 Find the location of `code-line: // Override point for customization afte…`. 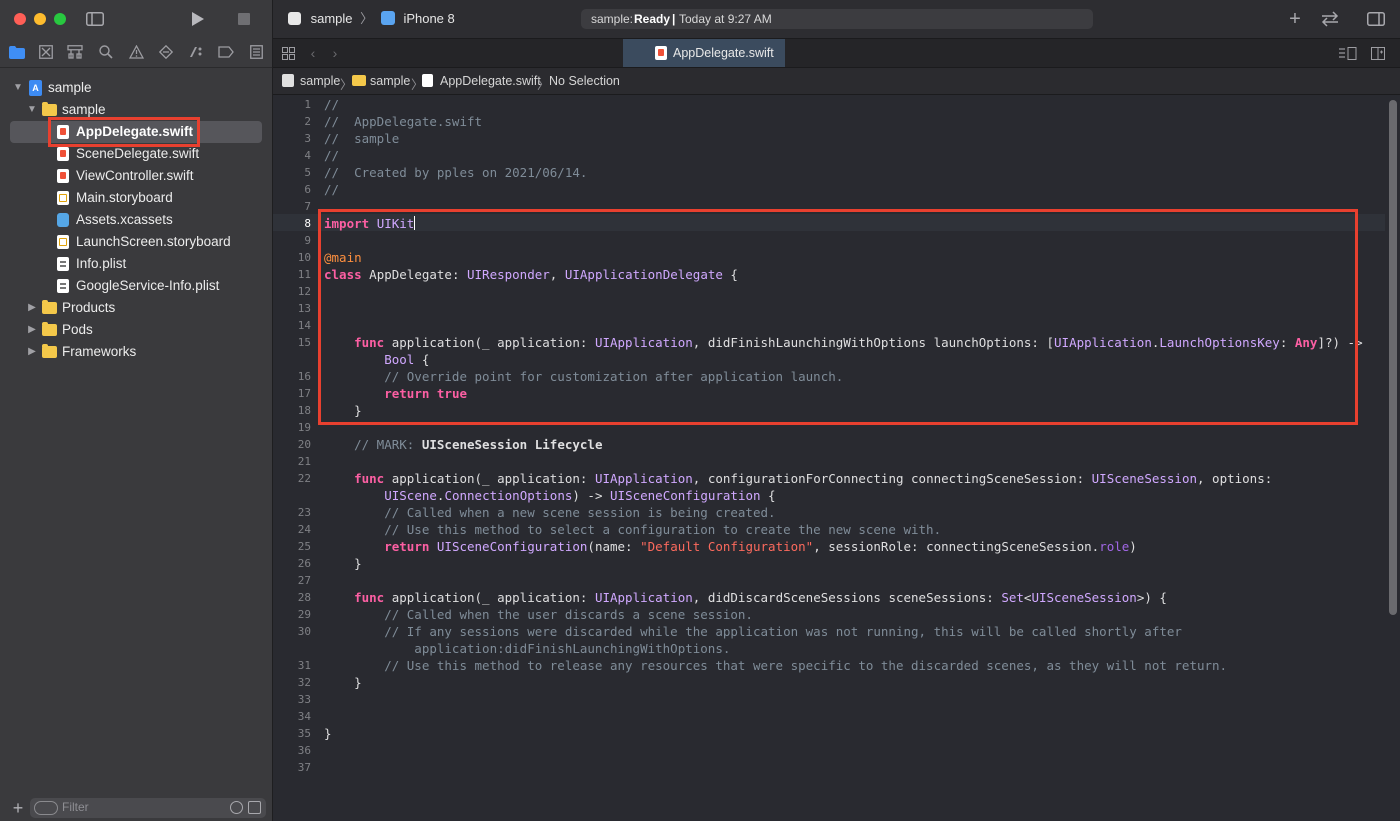

code-line: // Override point for customization afte… is located at coordinates (583, 376).